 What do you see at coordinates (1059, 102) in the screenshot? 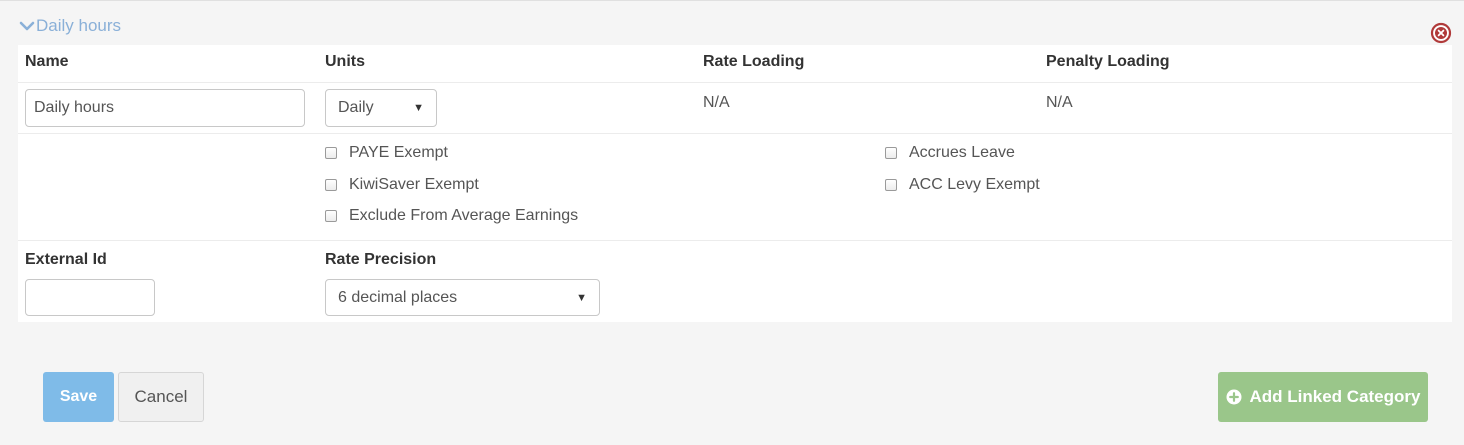
I see `penalty-loading-value: N/A` at bounding box center [1059, 102].